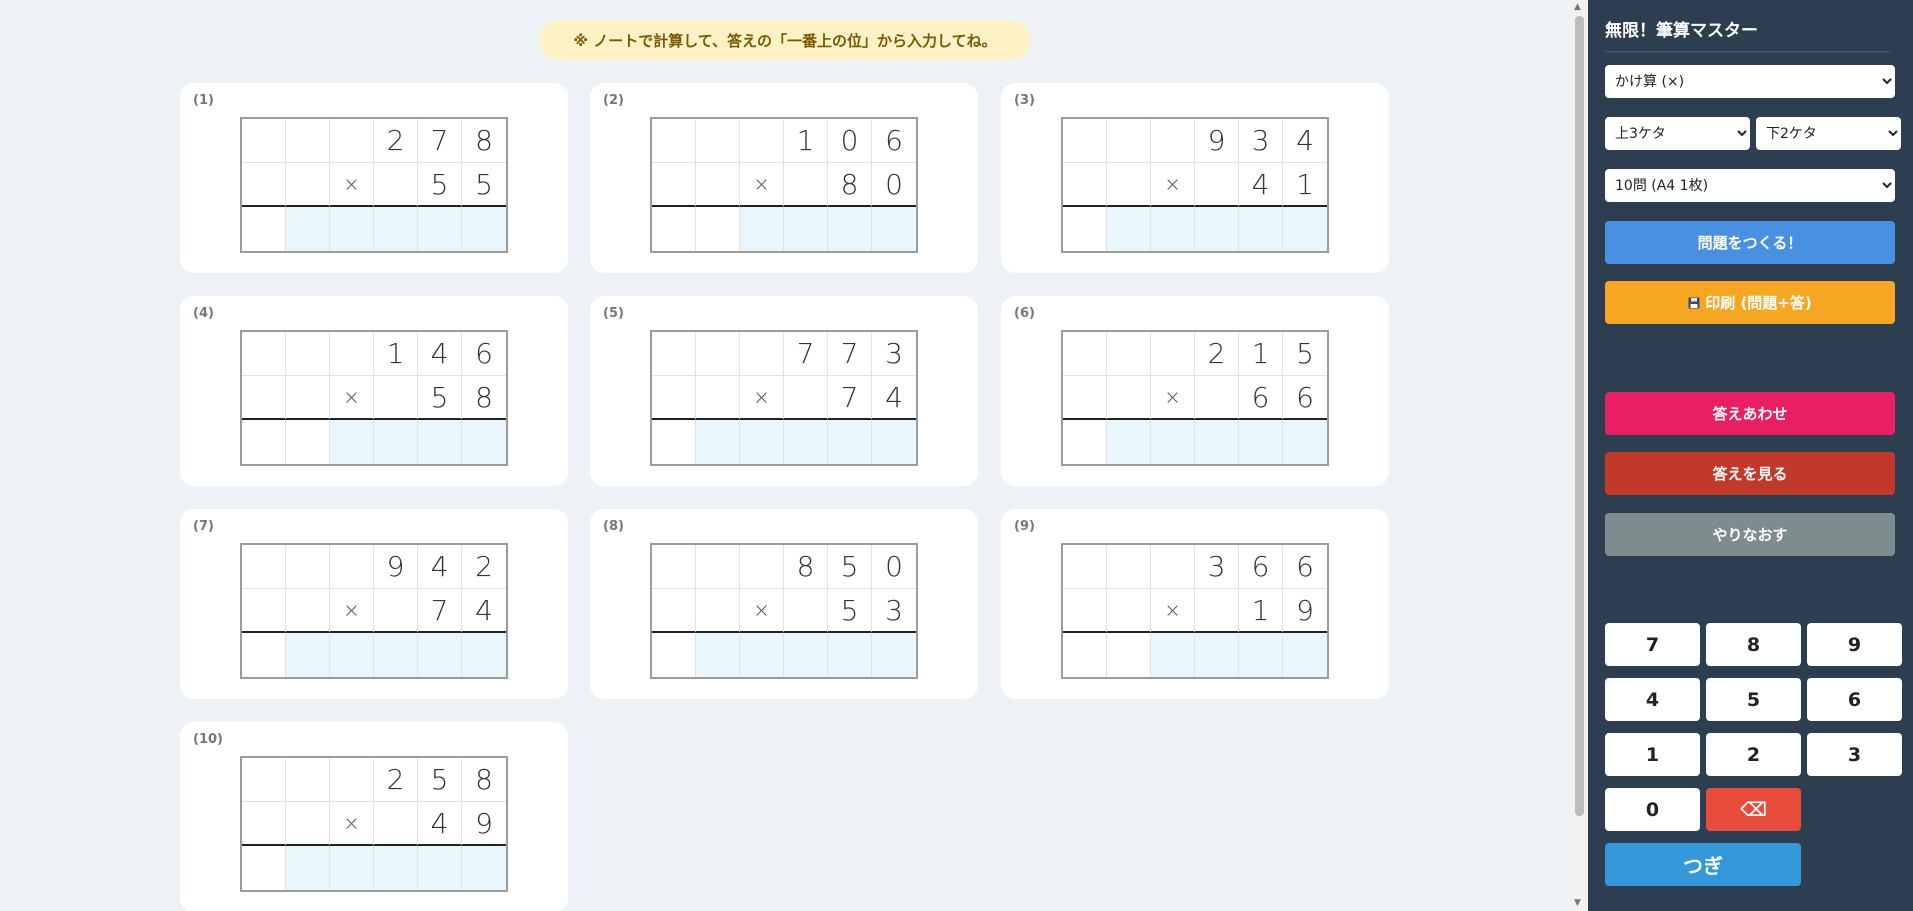 The image size is (1913, 911). I want to click on key-8-button: 8, so click(1753, 644).